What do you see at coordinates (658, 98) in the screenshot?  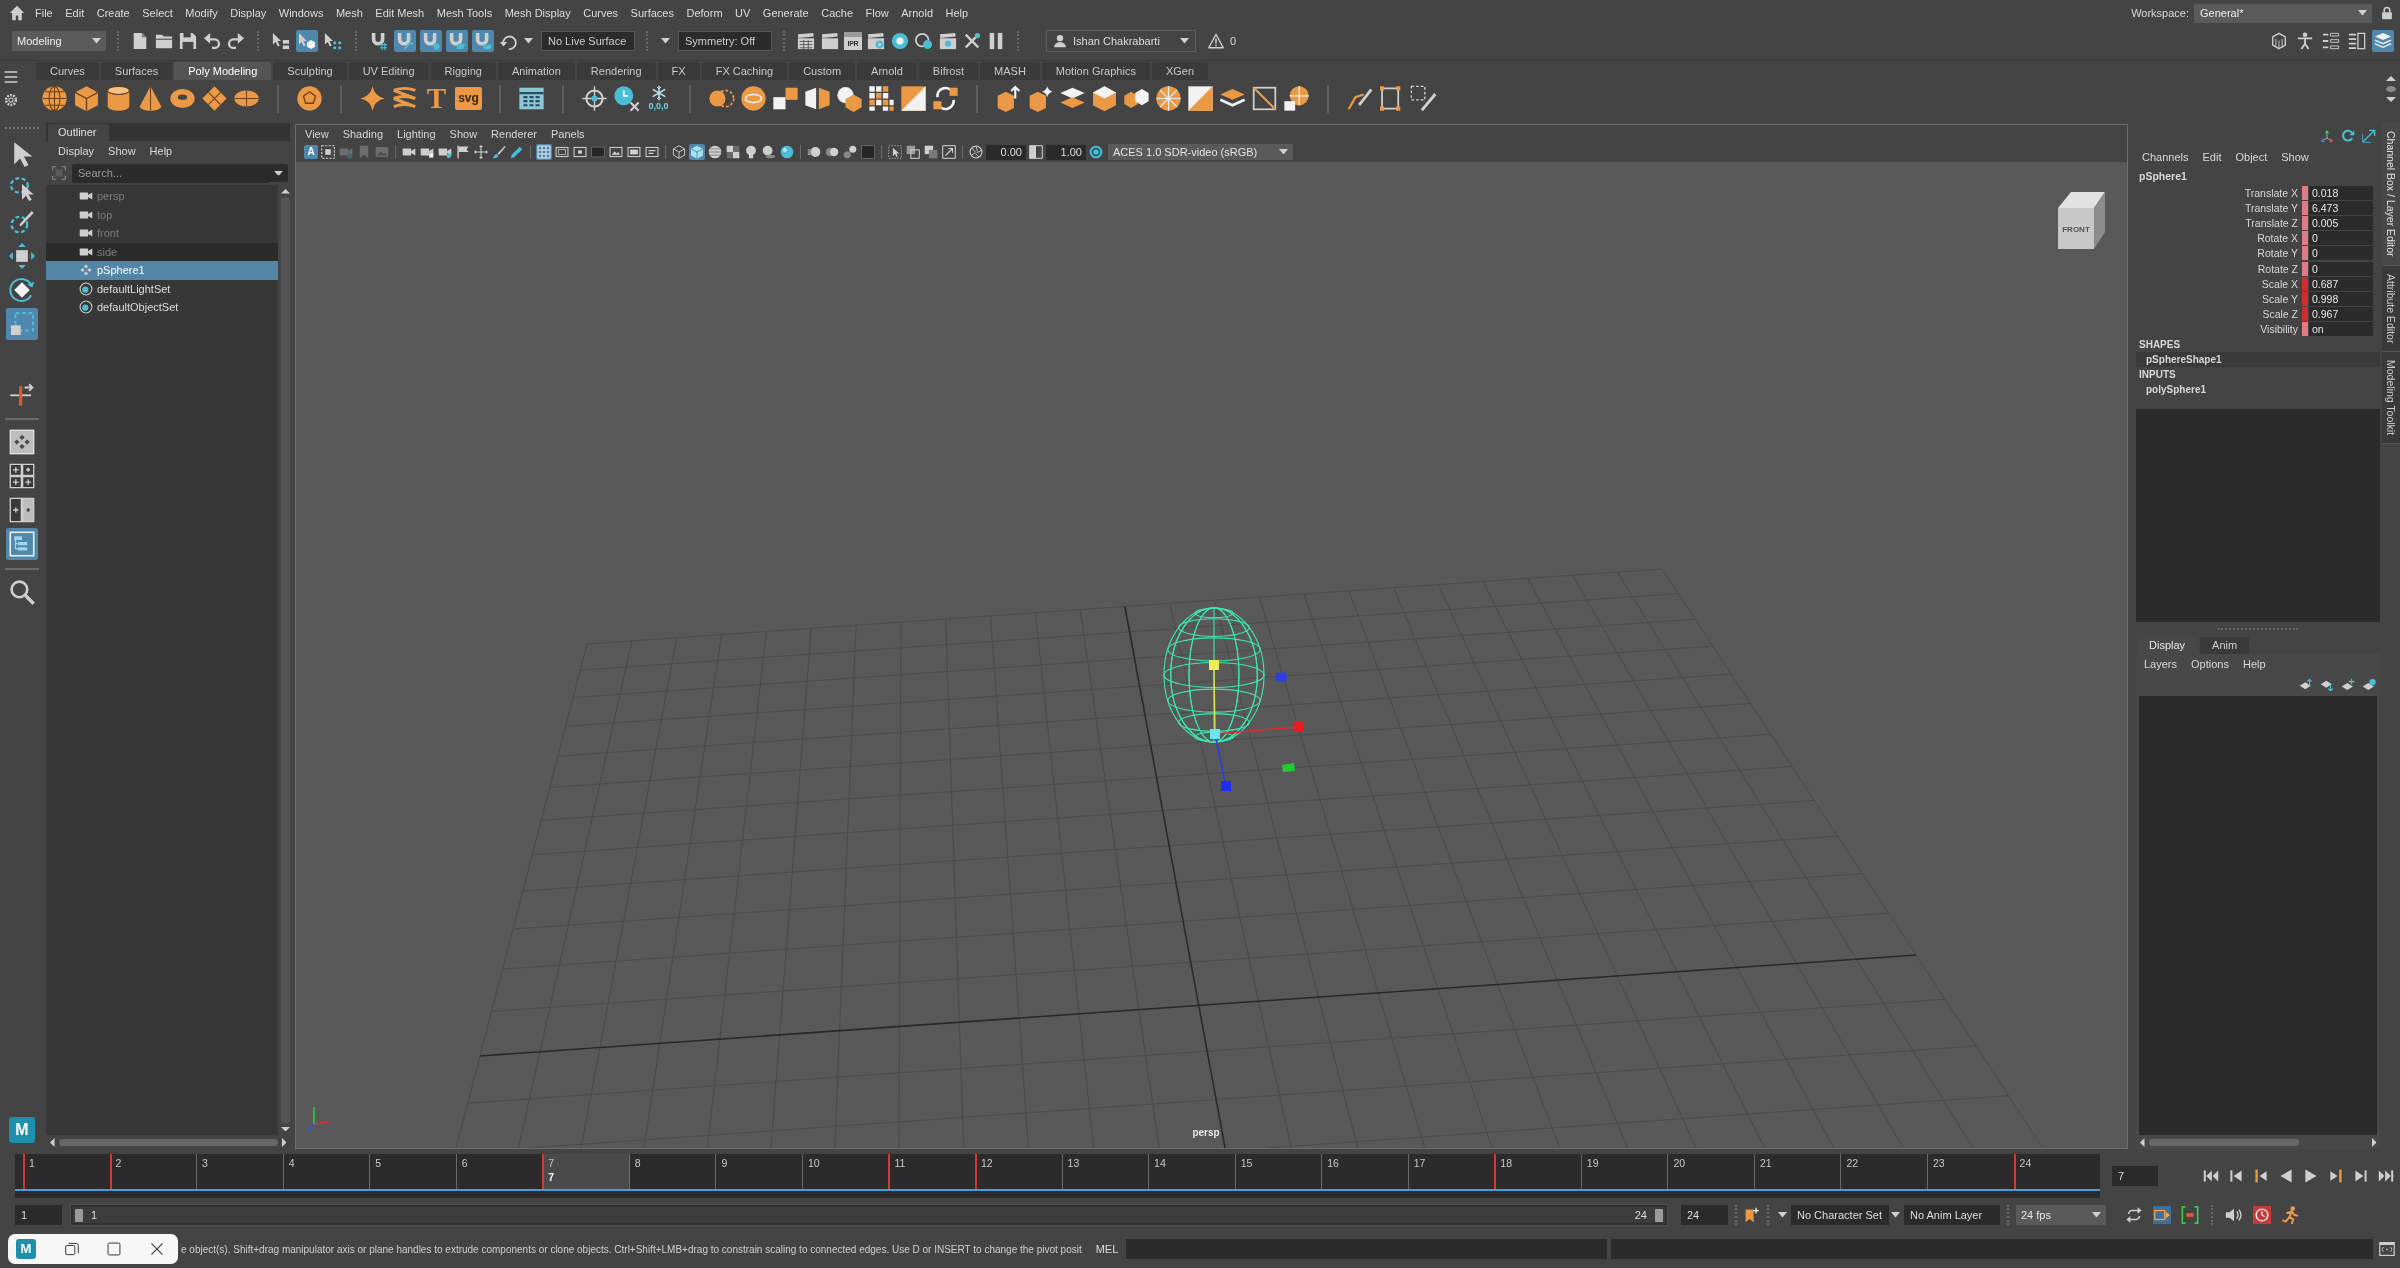 I see `shelf-button: 0,0,0` at bounding box center [658, 98].